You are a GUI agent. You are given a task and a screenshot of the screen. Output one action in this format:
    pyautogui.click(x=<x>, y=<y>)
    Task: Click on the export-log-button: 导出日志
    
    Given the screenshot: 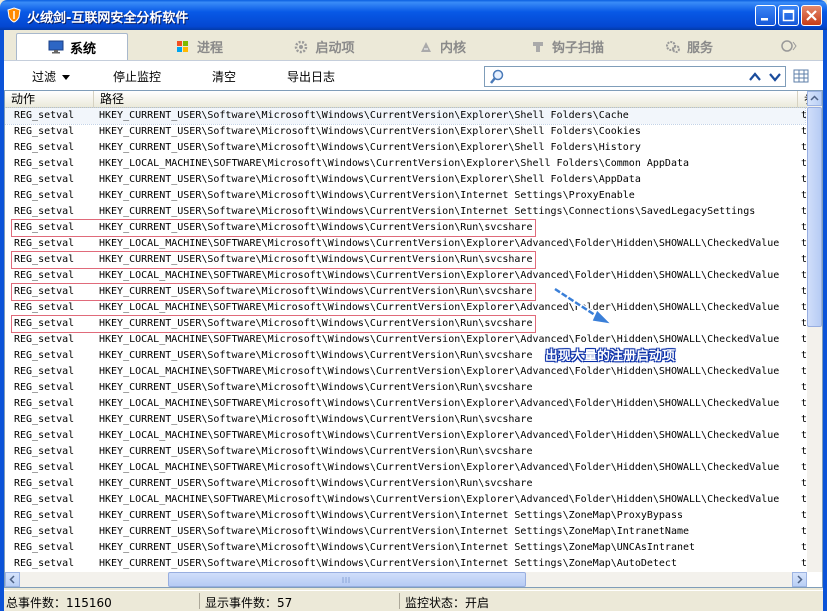 What is the action you would take?
    pyautogui.click(x=311, y=76)
    